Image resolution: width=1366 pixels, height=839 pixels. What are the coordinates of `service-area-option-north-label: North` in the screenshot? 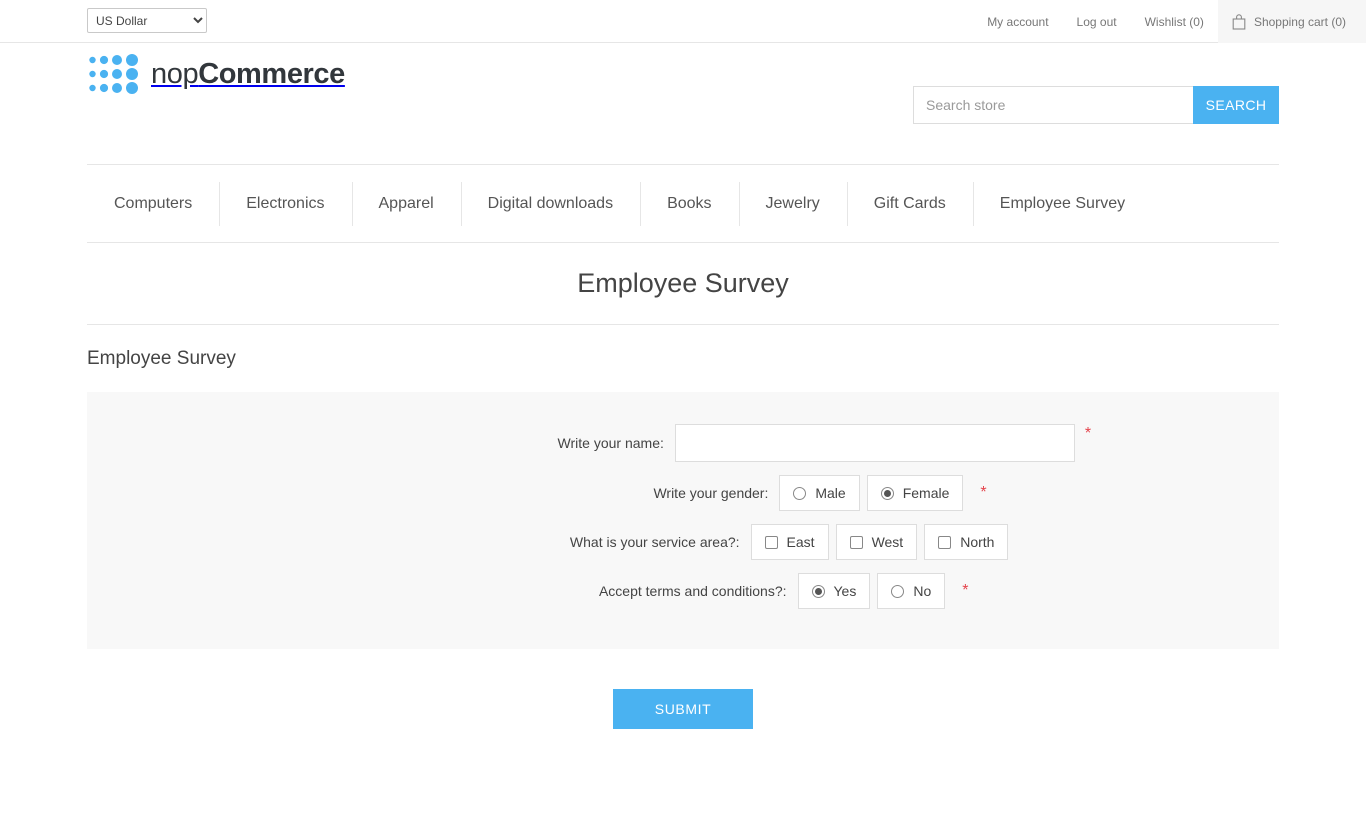 It's located at (977, 542).